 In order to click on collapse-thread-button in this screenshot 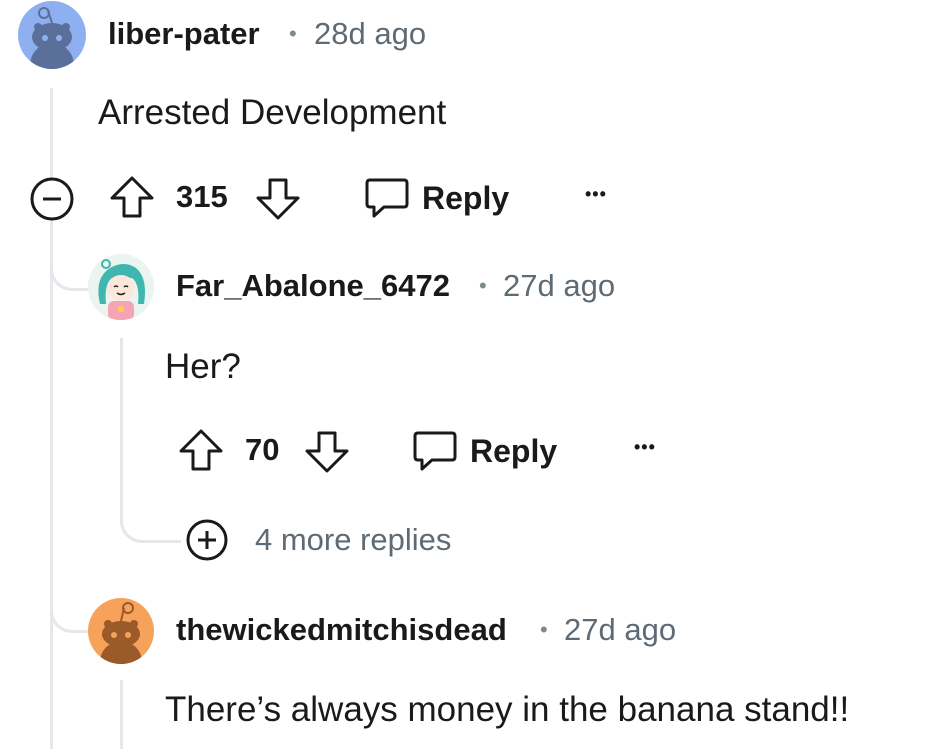, I will do `click(52, 199)`.